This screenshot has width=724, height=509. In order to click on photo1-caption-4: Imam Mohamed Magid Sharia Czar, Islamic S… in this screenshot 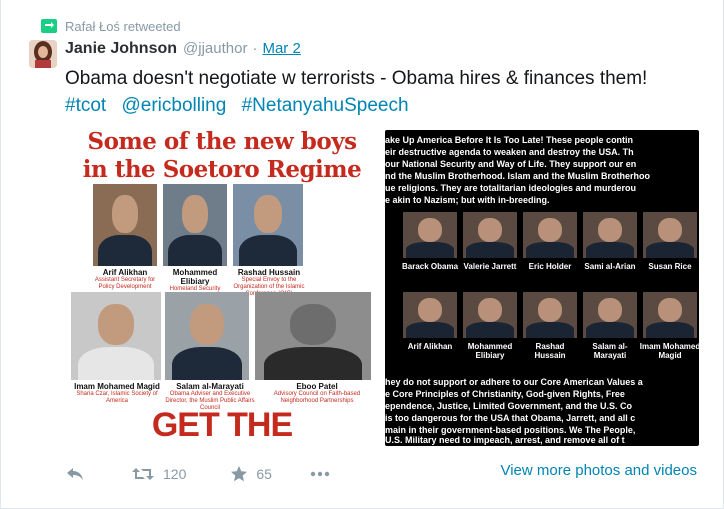, I will do `click(117, 393)`.